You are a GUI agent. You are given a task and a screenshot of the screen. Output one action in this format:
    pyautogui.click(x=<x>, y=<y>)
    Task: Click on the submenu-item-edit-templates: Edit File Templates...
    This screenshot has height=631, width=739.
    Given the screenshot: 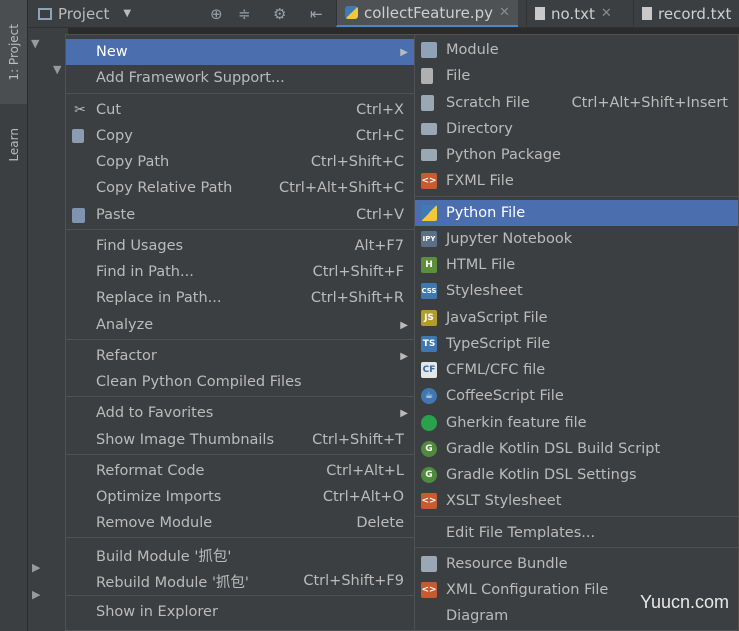 What is the action you would take?
    pyautogui.click(x=576, y=533)
    